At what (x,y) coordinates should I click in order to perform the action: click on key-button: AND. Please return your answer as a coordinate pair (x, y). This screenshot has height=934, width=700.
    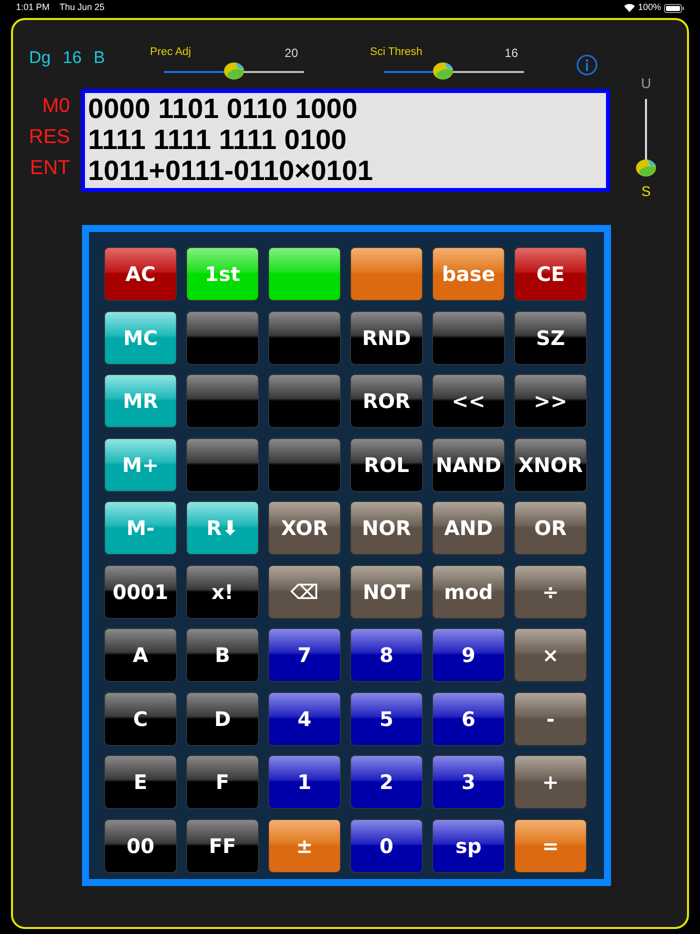
    Looking at the image, I should click on (468, 528).